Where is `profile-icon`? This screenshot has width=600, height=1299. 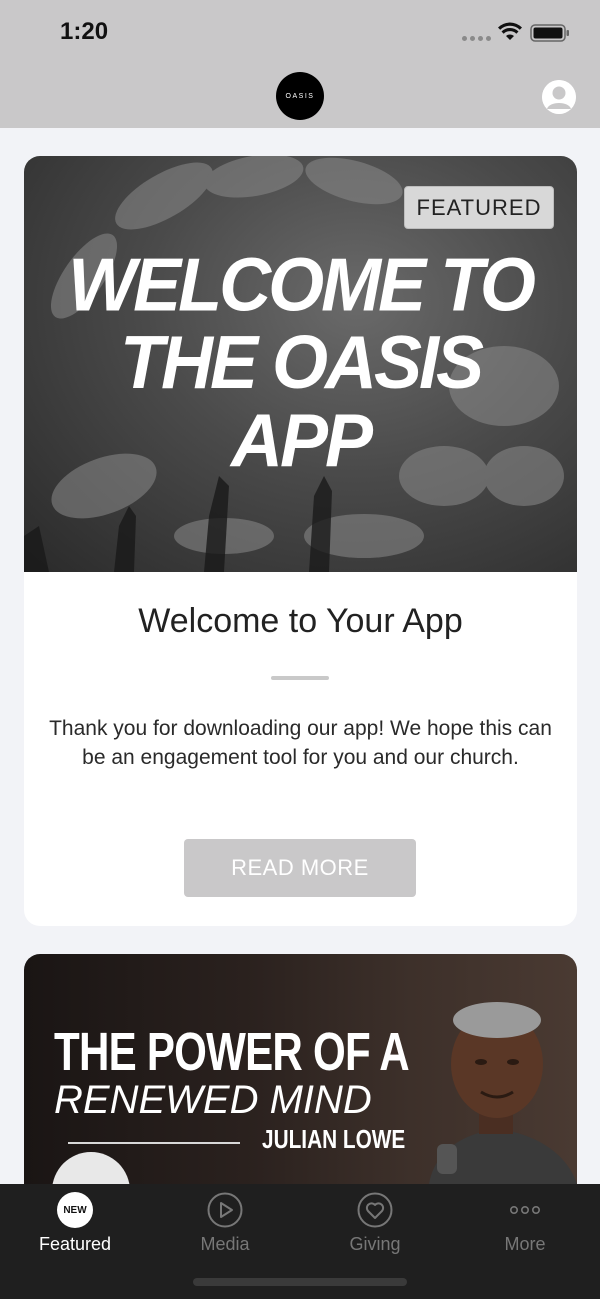 profile-icon is located at coordinates (559, 97).